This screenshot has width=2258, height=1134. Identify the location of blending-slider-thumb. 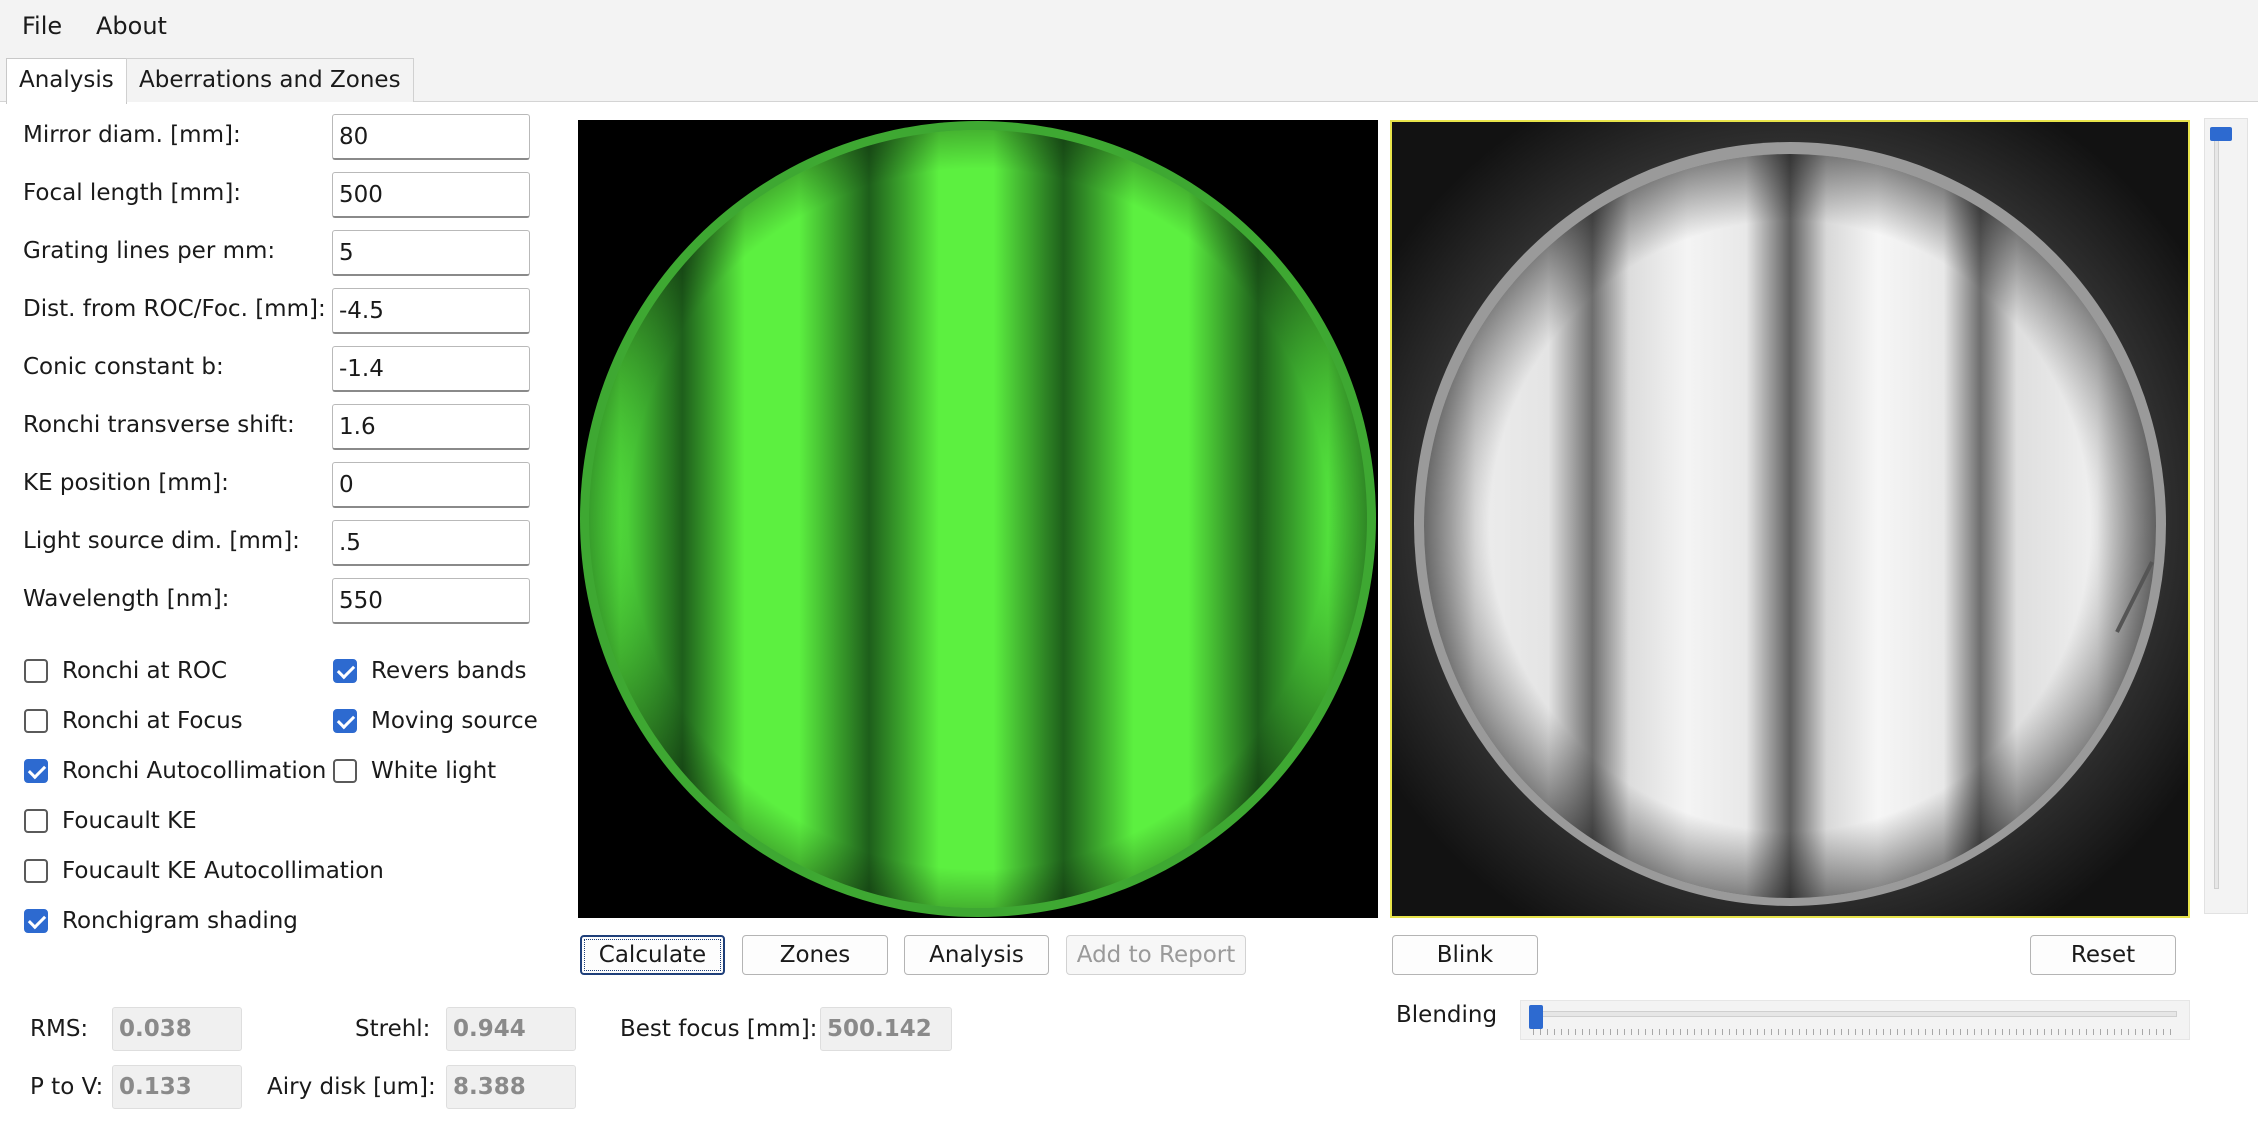
(1536, 1017).